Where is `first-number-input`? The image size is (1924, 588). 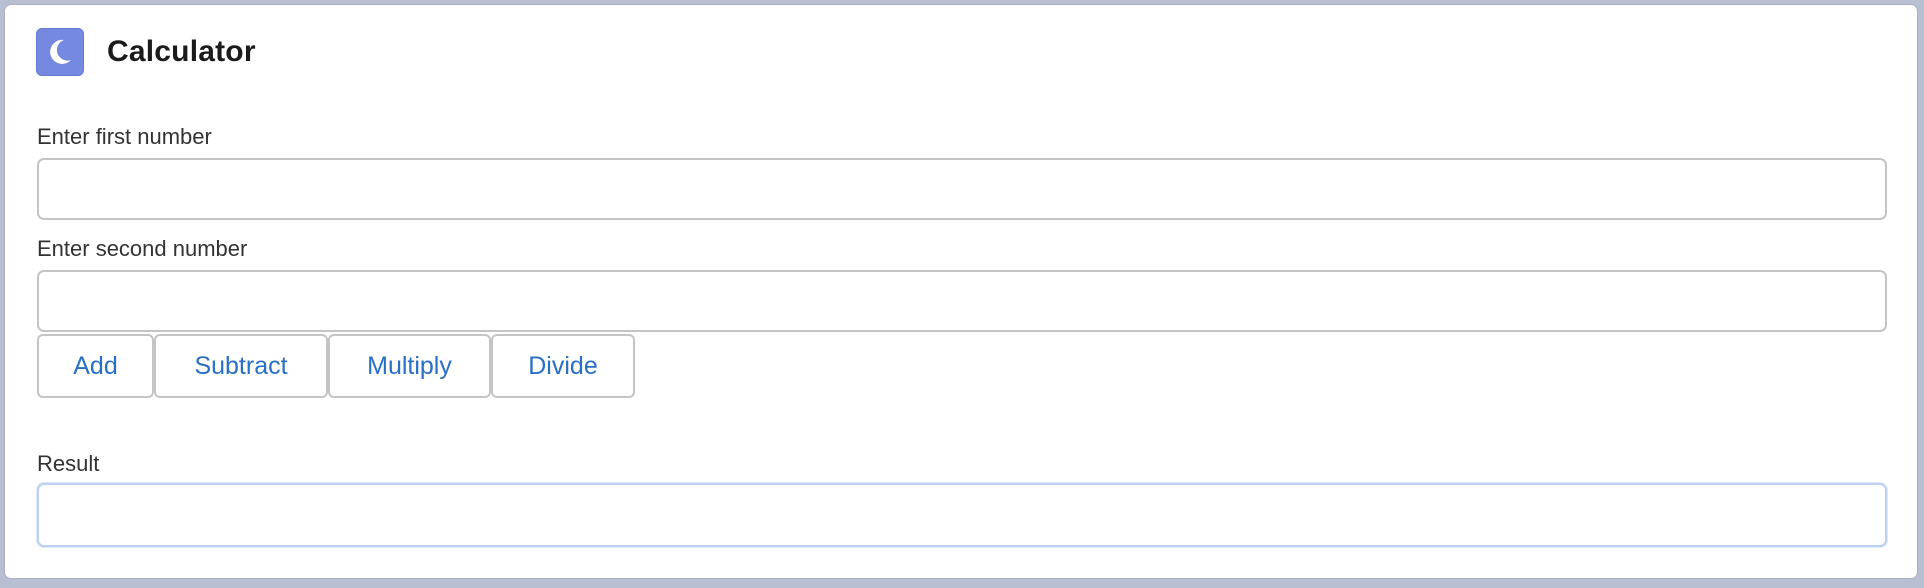 first-number-input is located at coordinates (962, 189).